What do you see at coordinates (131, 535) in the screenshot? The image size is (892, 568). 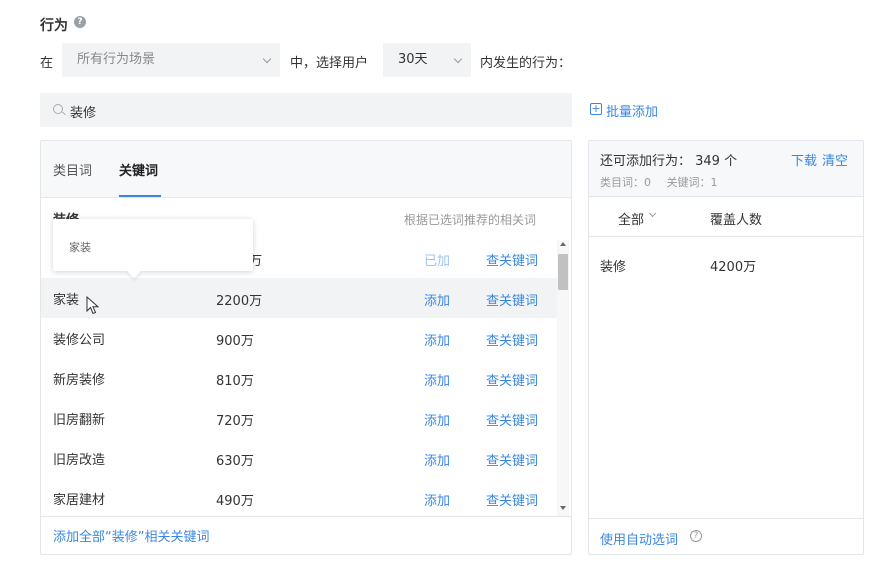 I see `add-all-keywords-link: 添加全部“装修”相关关键词` at bounding box center [131, 535].